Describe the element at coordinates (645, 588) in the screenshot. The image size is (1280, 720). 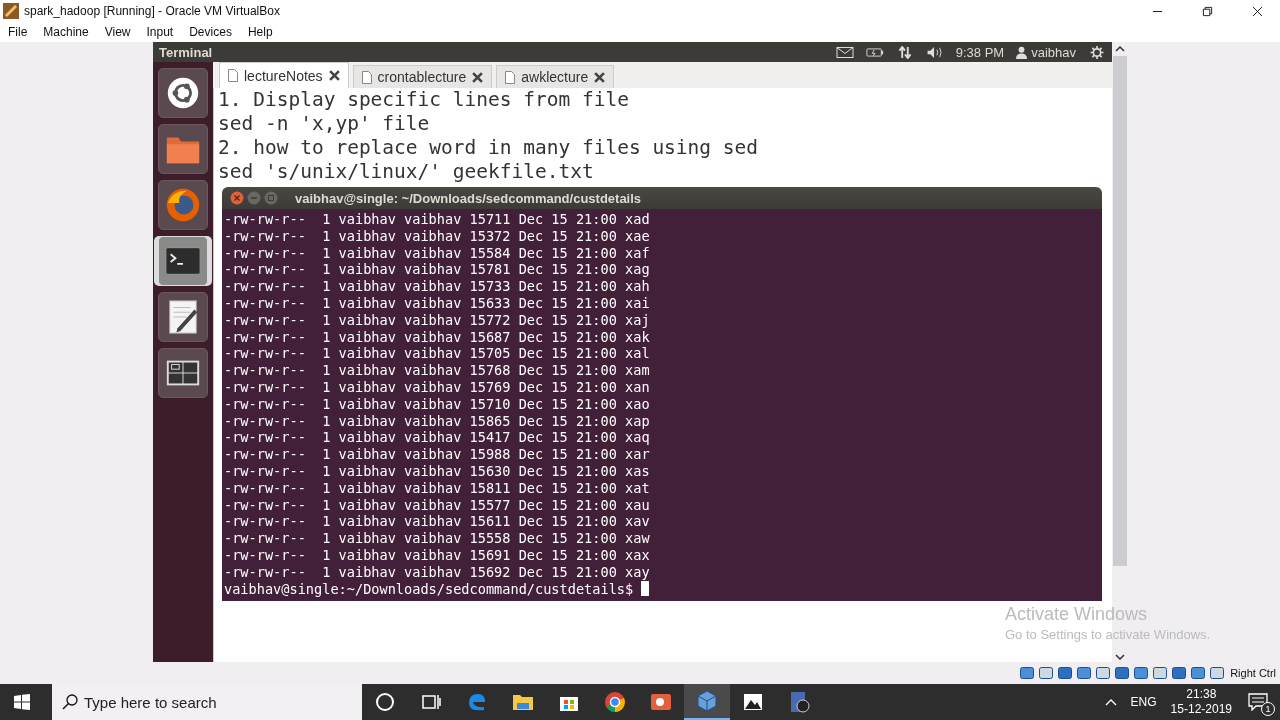
I see `text-cursor` at that location.